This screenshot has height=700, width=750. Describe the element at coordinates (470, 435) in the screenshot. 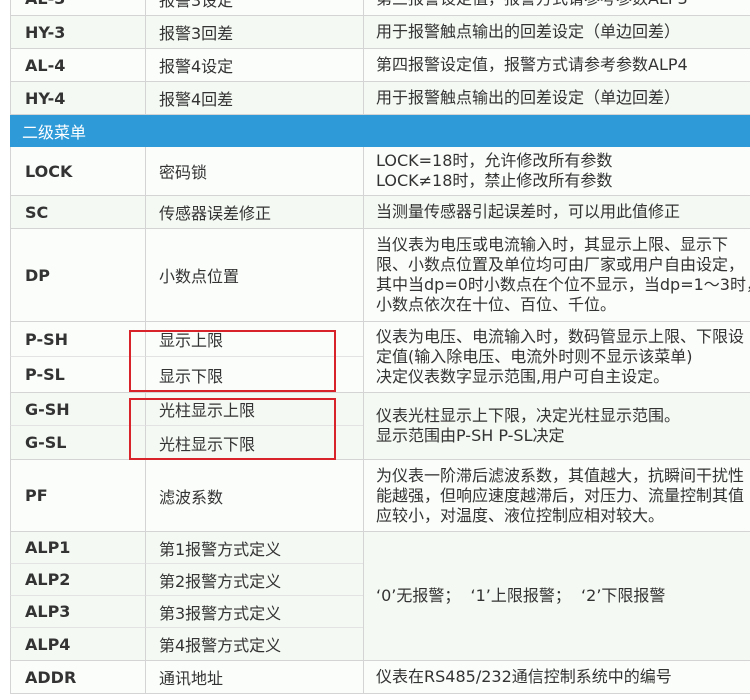

I see `desc-line: 显示范围由P-SH P-SL决定` at that location.